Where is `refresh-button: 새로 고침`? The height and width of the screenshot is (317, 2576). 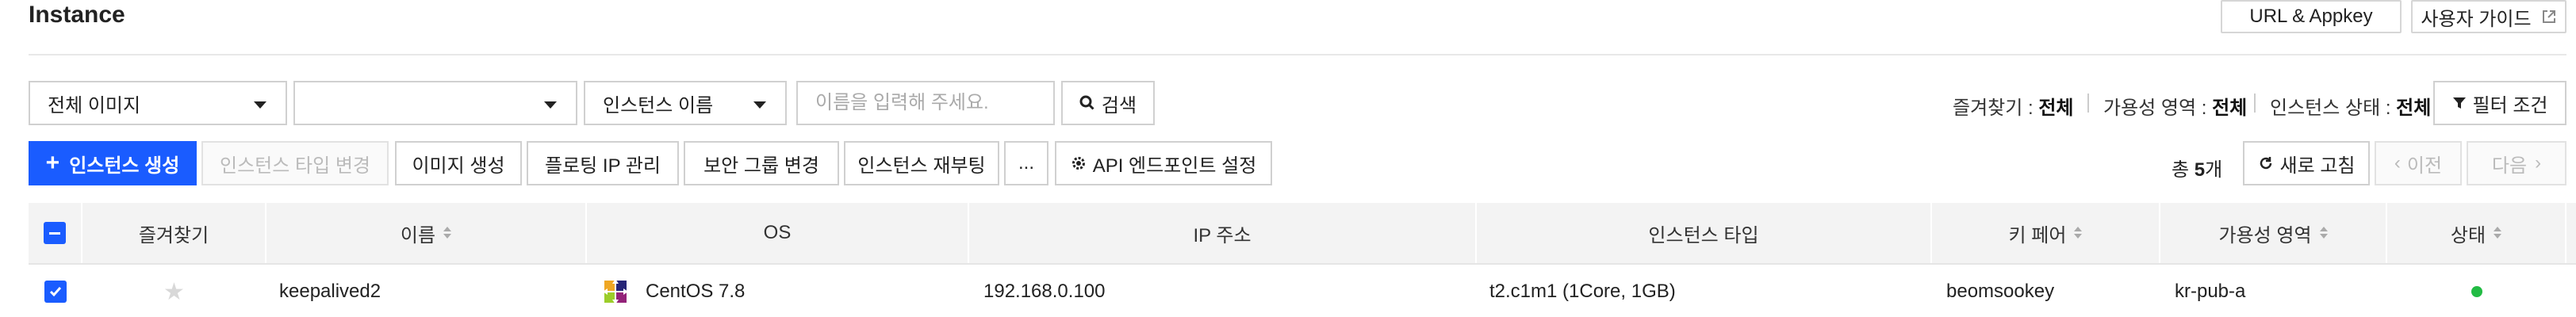
refresh-button: 새로 고침 is located at coordinates (2306, 163).